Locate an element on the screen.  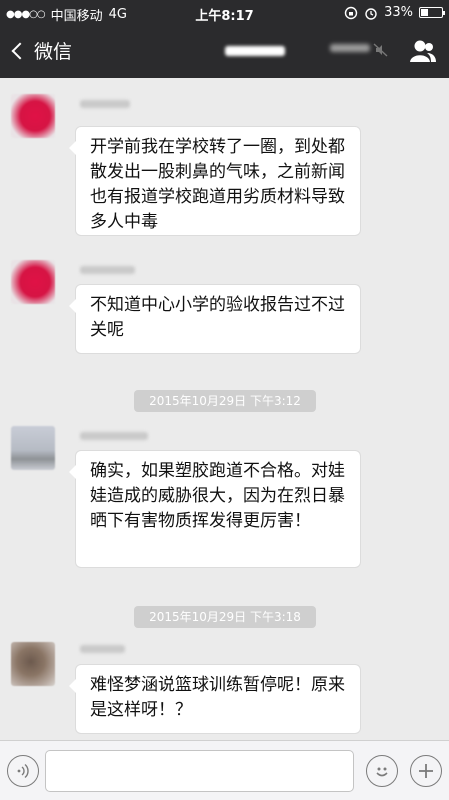
nav-bar: 微信 is located at coordinates (224, 52).